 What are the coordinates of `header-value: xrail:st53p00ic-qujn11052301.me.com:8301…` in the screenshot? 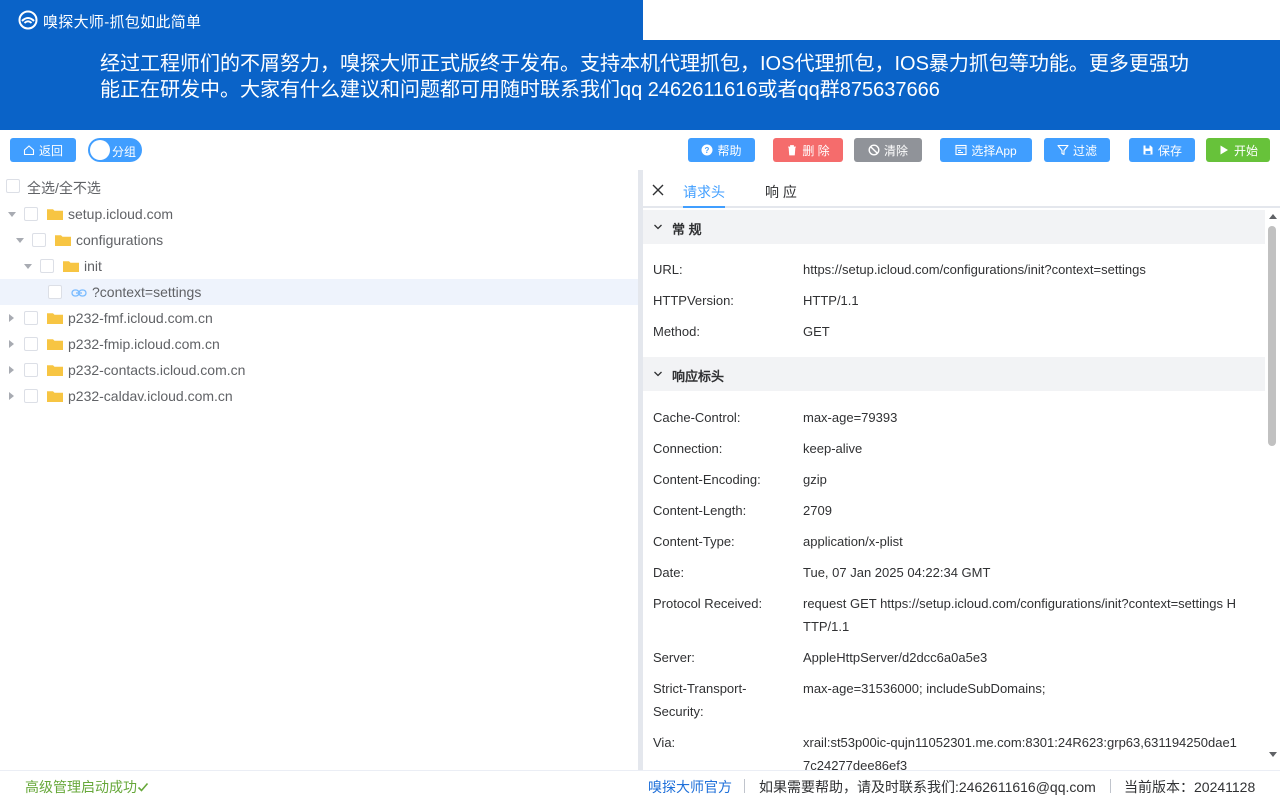 It's located at (1020, 752).